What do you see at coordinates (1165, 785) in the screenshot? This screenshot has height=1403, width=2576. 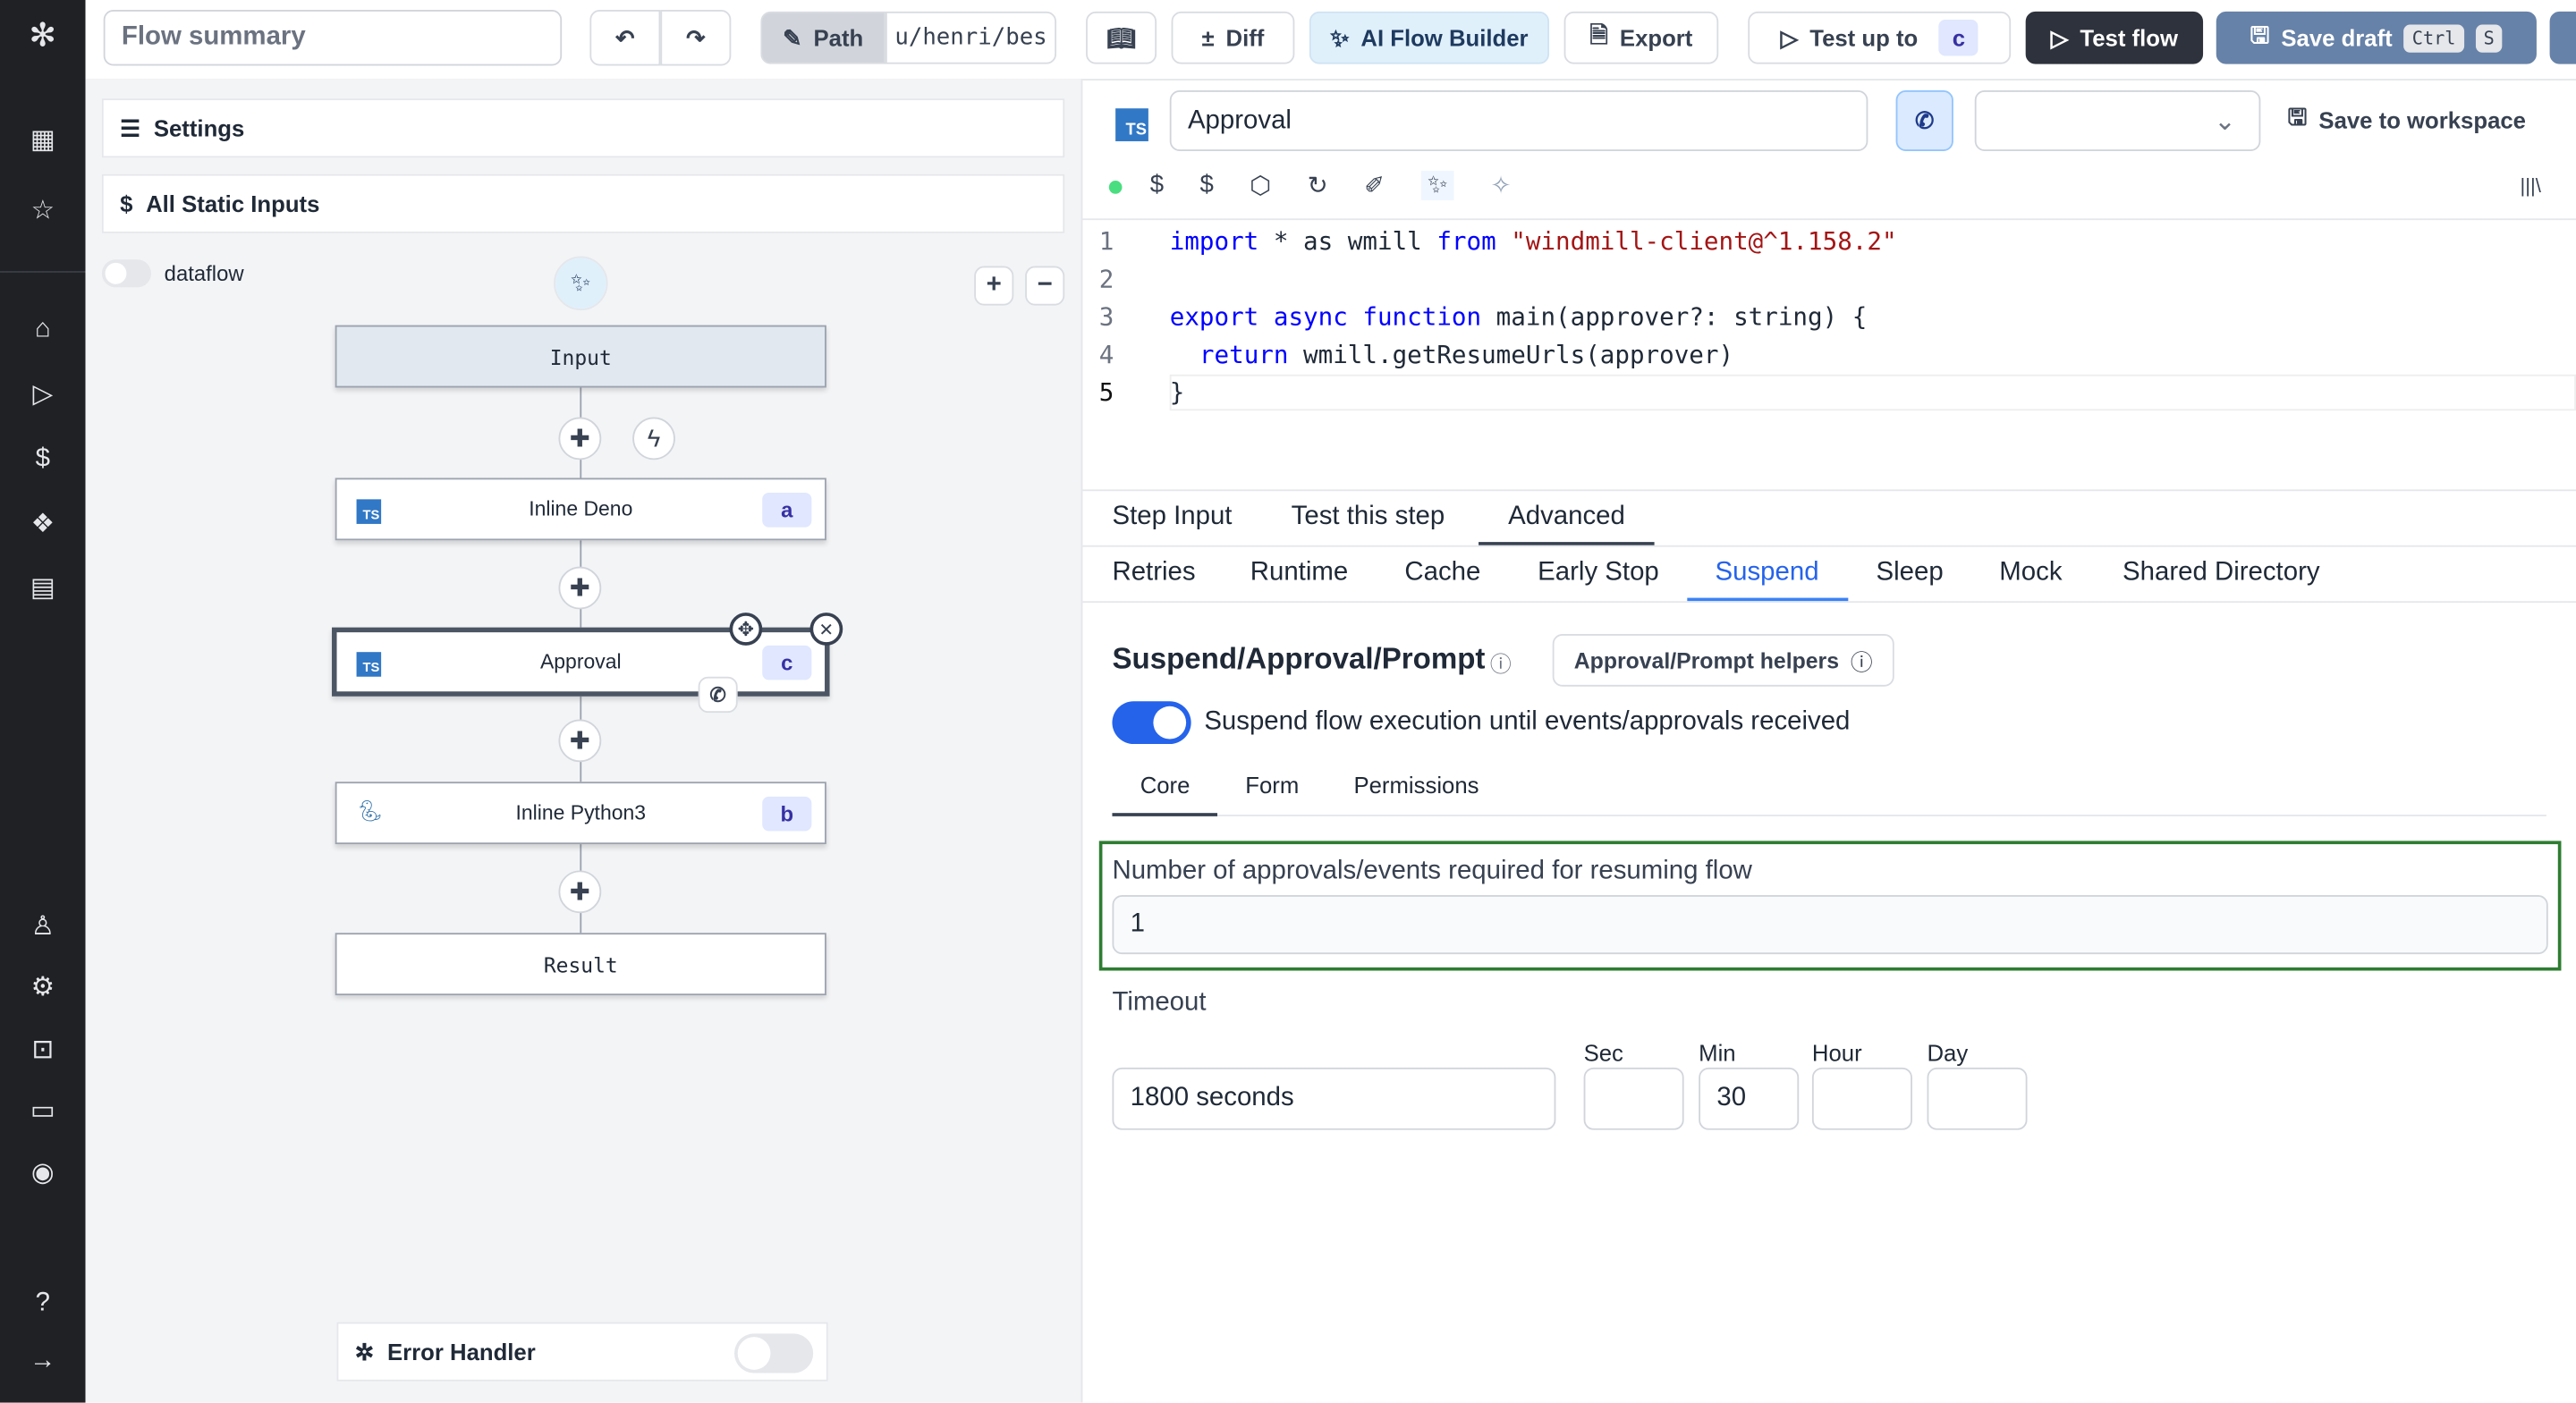 I see `tab-core: Core` at bounding box center [1165, 785].